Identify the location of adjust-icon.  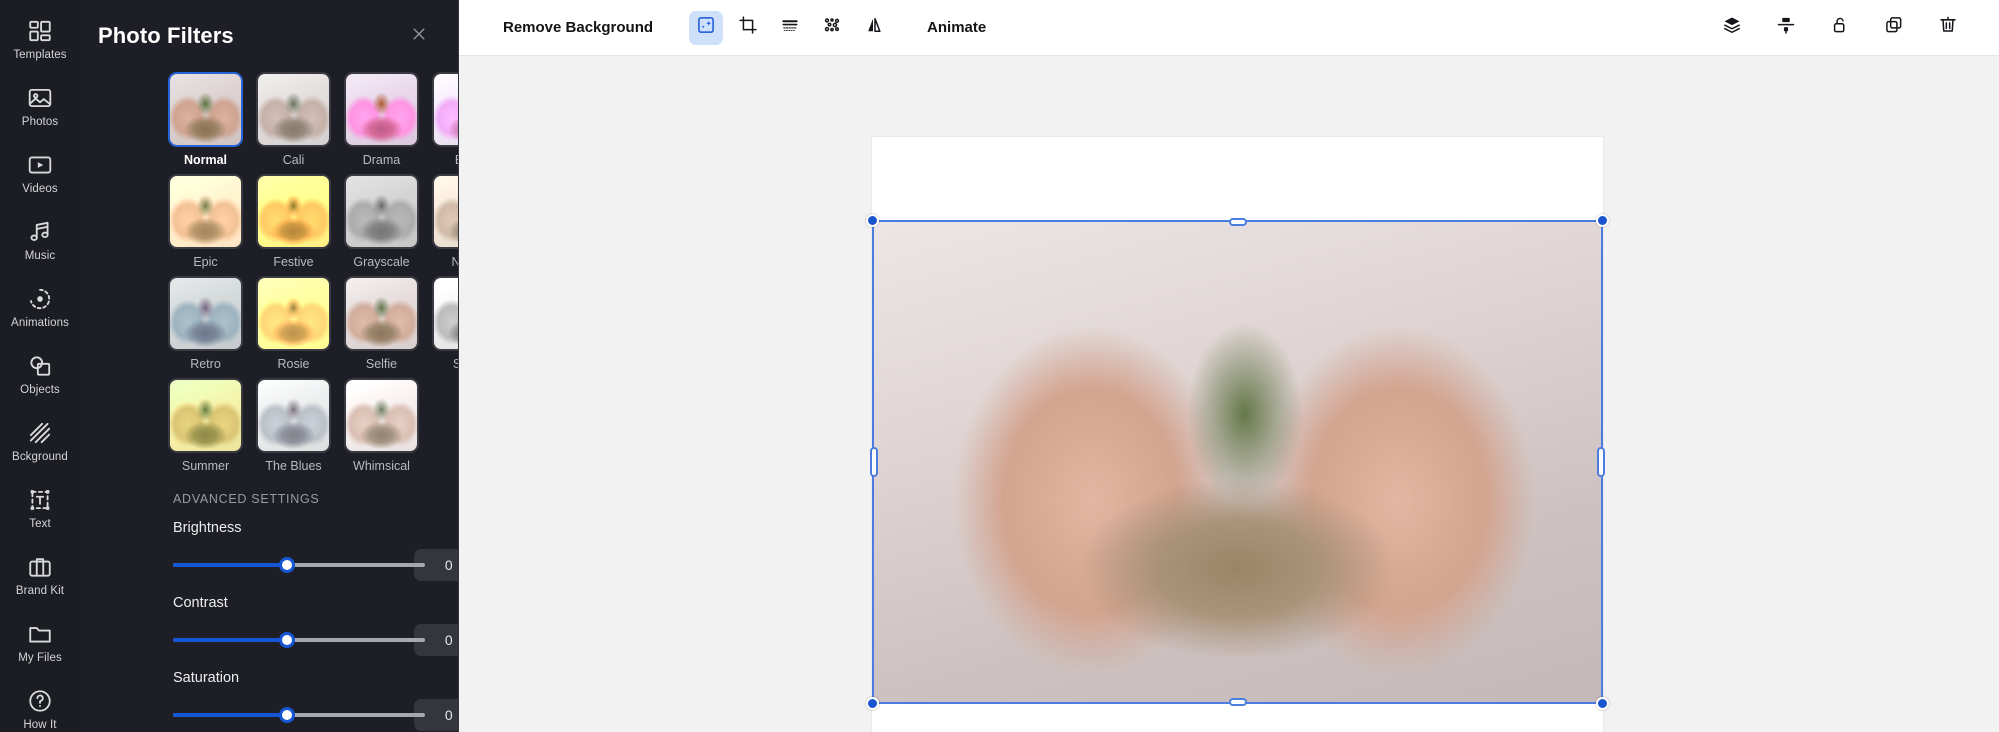
(790, 27).